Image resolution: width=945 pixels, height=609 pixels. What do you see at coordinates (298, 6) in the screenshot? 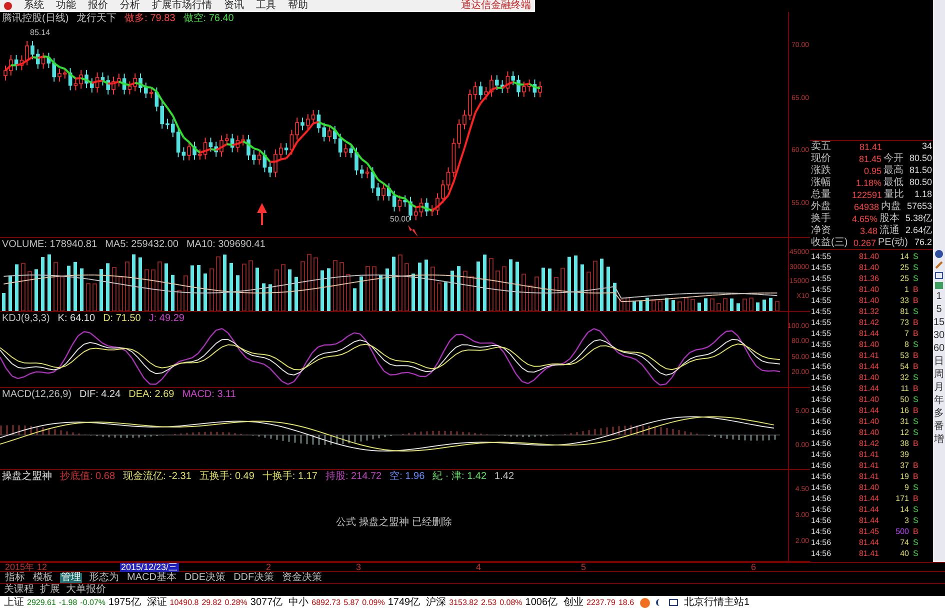
I see `menu-item: 帮助` at bounding box center [298, 6].